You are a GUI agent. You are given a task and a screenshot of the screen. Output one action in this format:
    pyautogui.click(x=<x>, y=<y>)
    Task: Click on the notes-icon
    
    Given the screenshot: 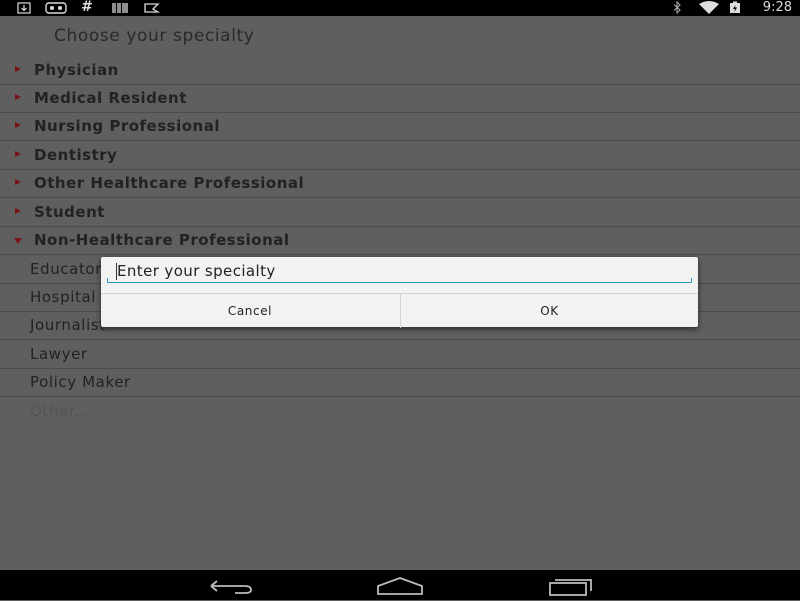 What is the action you would take?
    pyautogui.click(x=152, y=7)
    